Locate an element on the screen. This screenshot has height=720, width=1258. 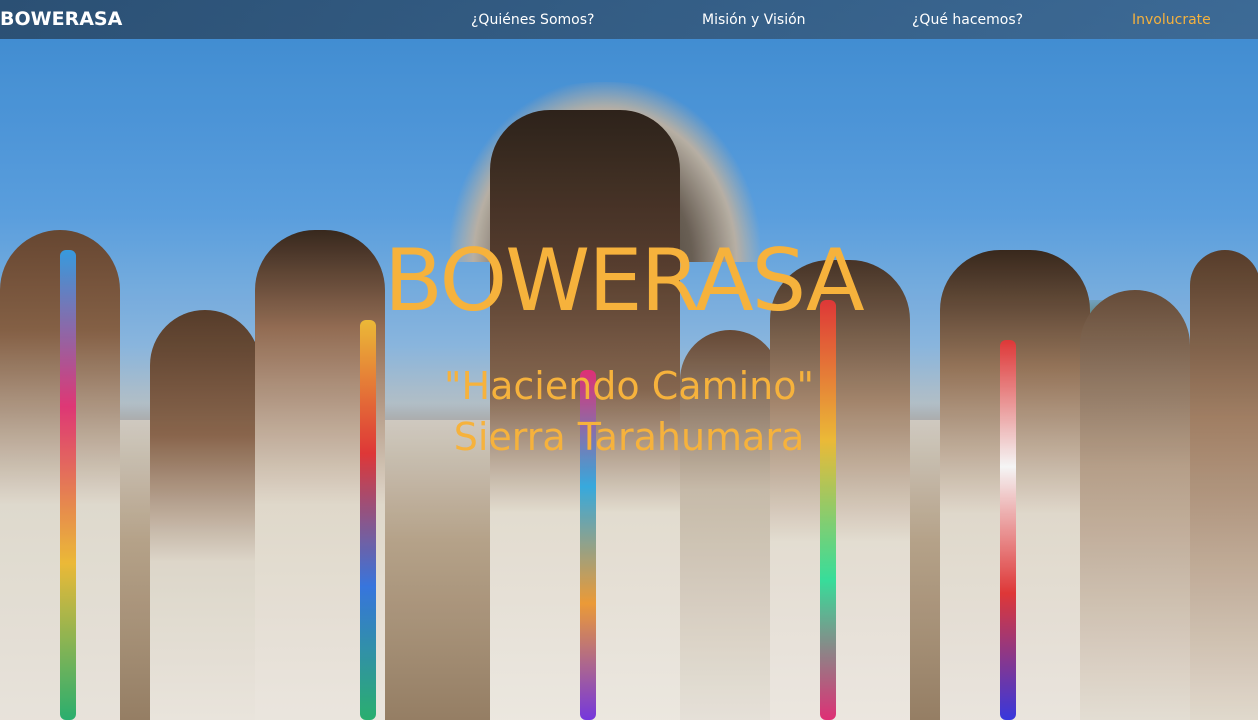
nav-item-quienes-somos: ¿Quiénes Somos? is located at coordinates (532, 20).